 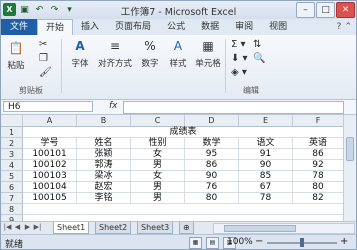 I want to click on first-sheet-icon: |◀, so click(x=7, y=227).